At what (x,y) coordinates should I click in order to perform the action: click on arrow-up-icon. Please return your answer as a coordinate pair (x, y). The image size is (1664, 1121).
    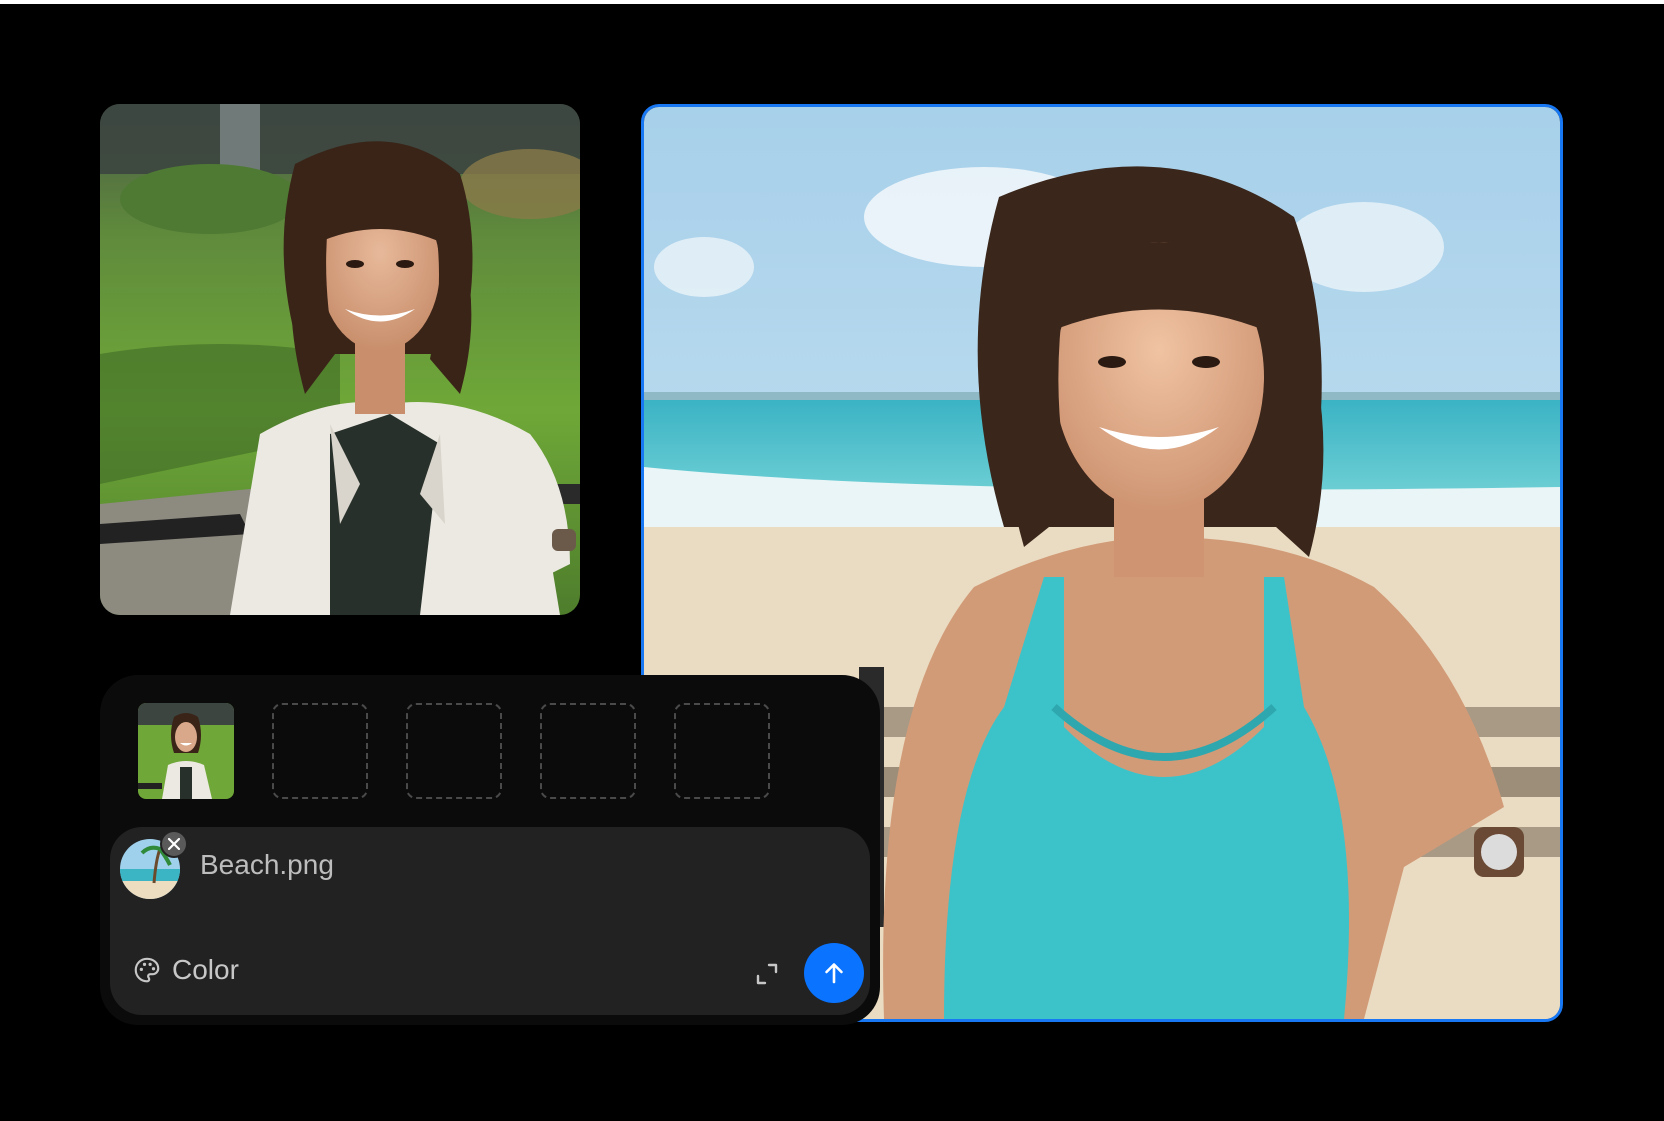
    Looking at the image, I should click on (834, 973).